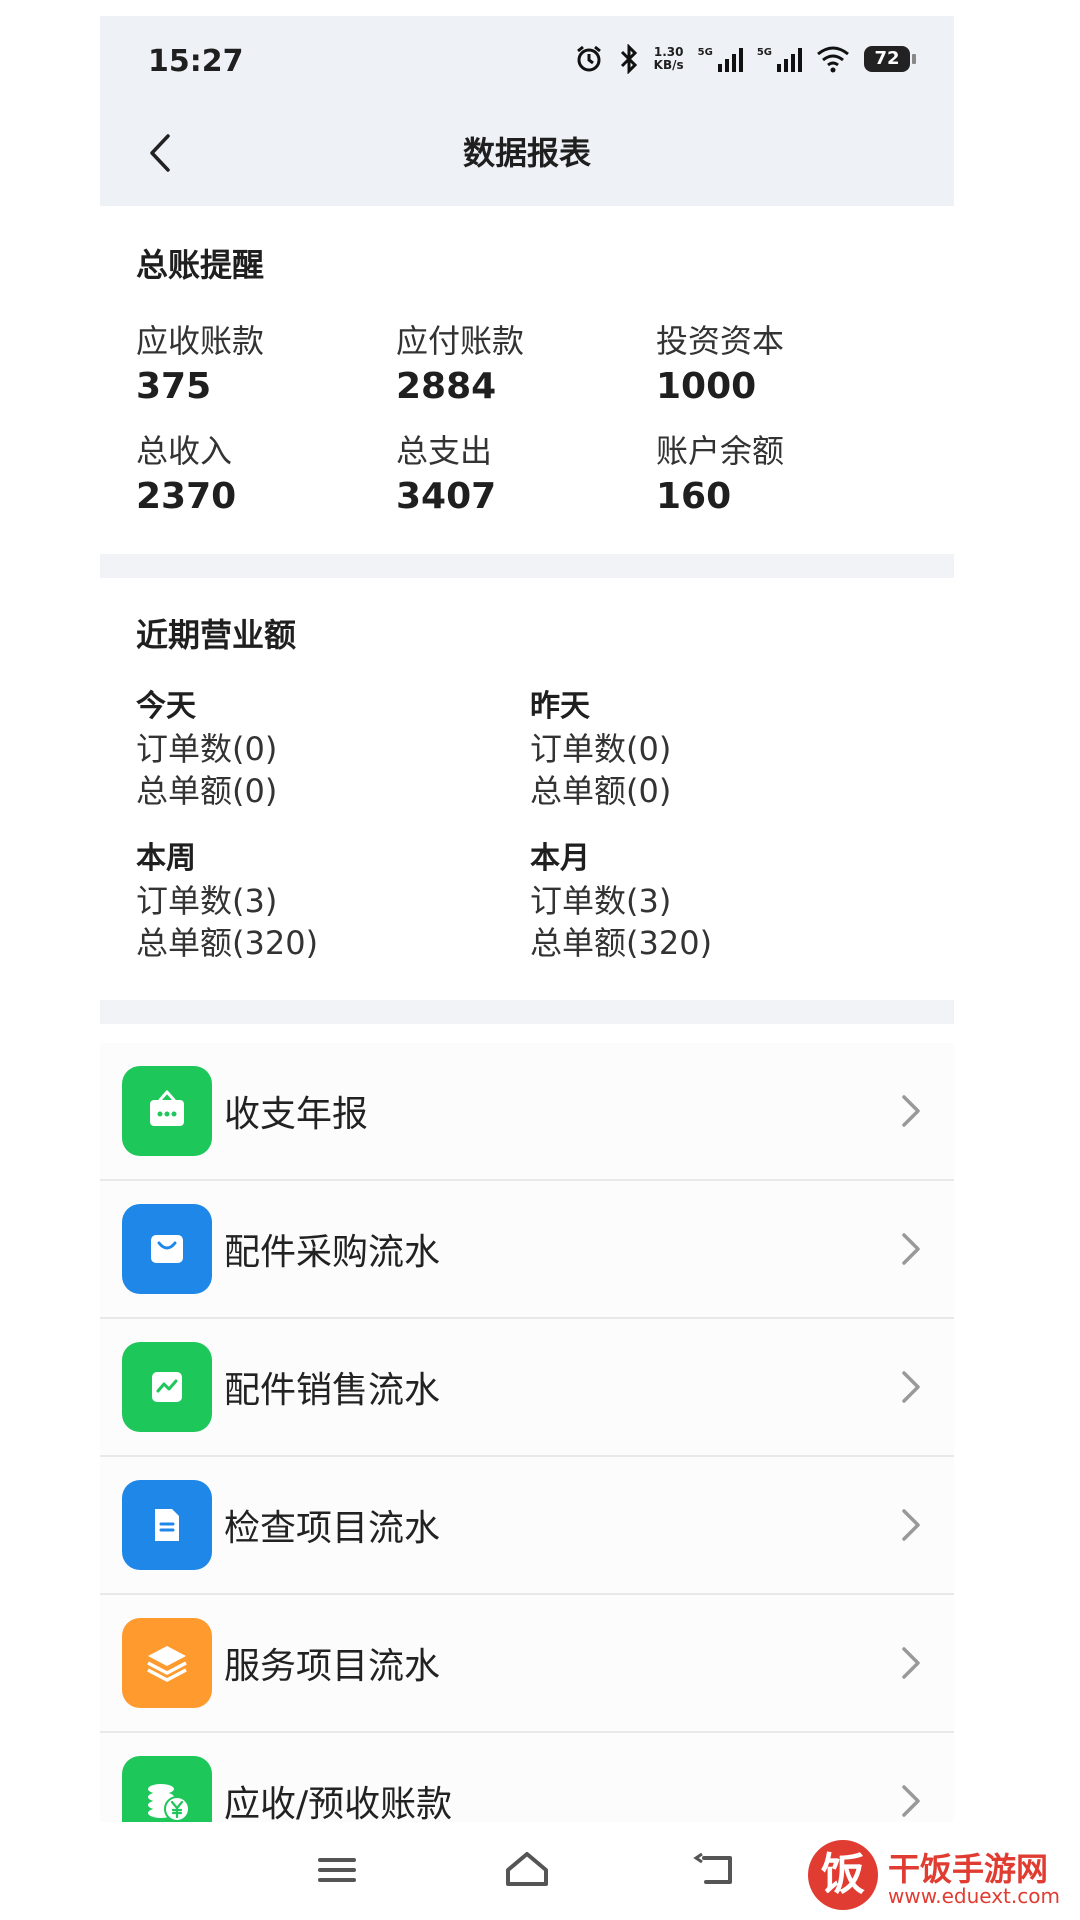  I want to click on alarm-icon, so click(588, 58).